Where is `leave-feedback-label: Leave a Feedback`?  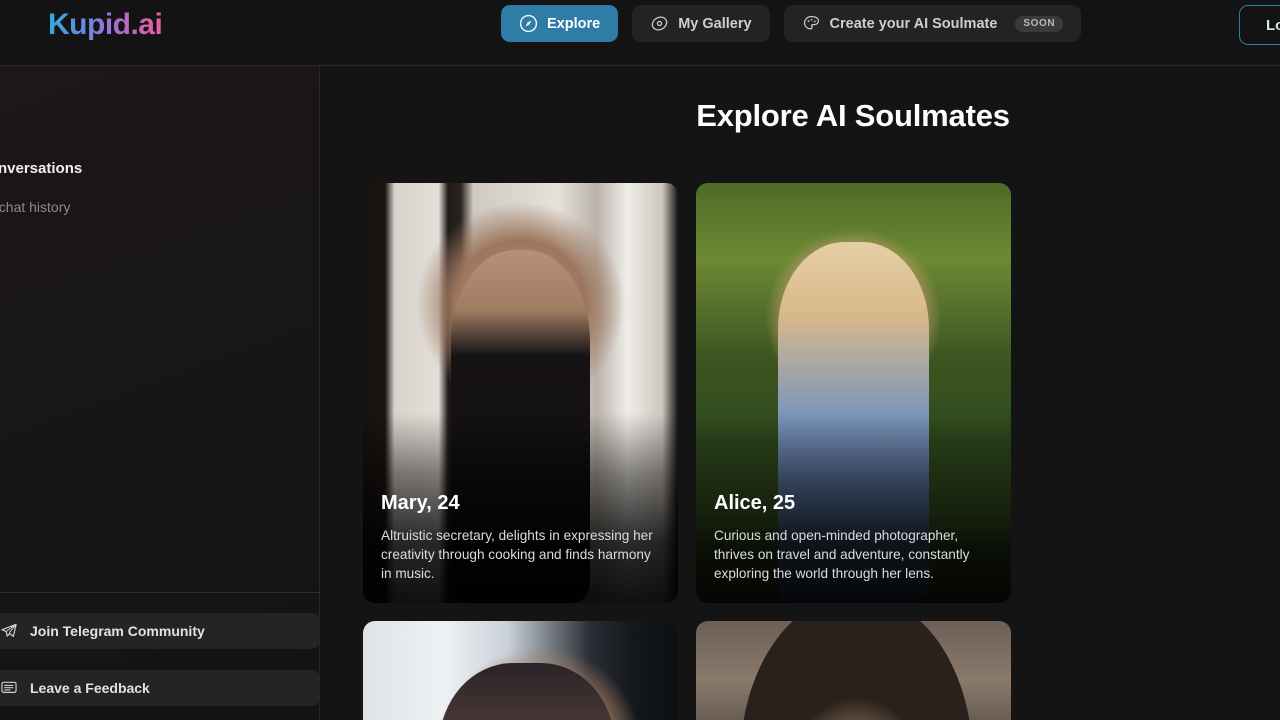
leave-feedback-label: Leave a Feedback is located at coordinates (90, 688).